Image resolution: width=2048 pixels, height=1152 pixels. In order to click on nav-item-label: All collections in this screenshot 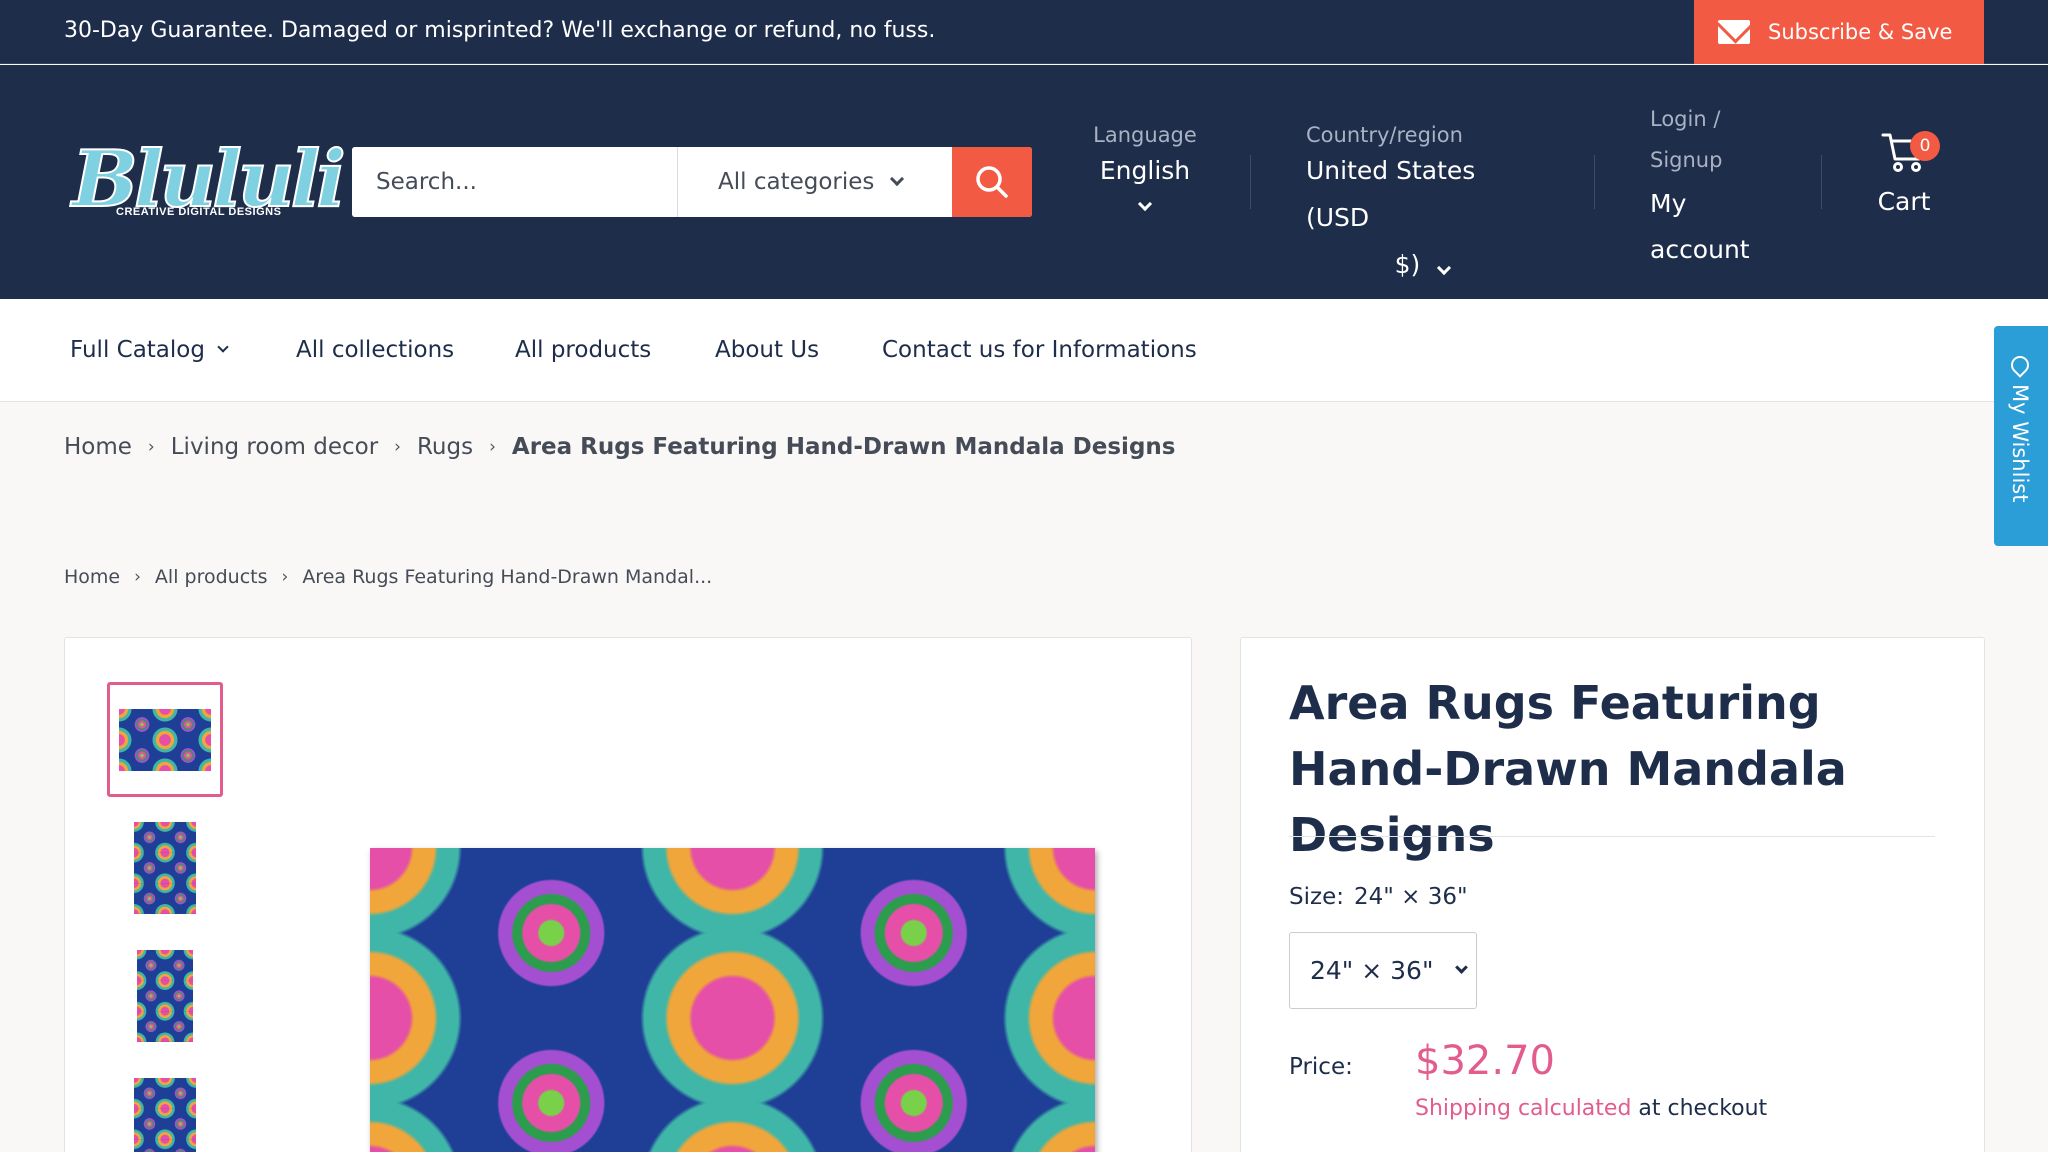, I will do `click(375, 350)`.